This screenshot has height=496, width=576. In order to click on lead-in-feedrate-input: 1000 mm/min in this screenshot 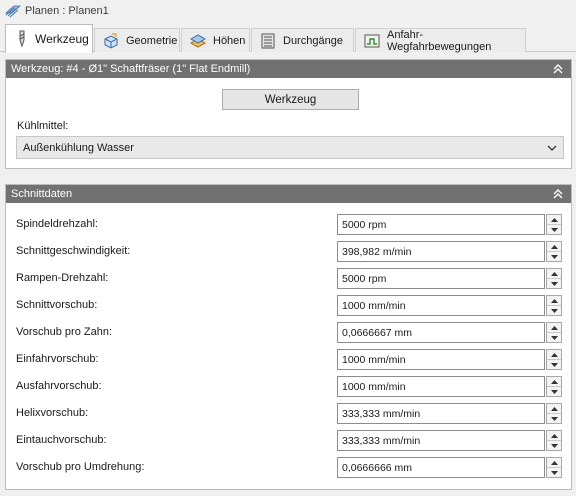, I will do `click(441, 359)`.